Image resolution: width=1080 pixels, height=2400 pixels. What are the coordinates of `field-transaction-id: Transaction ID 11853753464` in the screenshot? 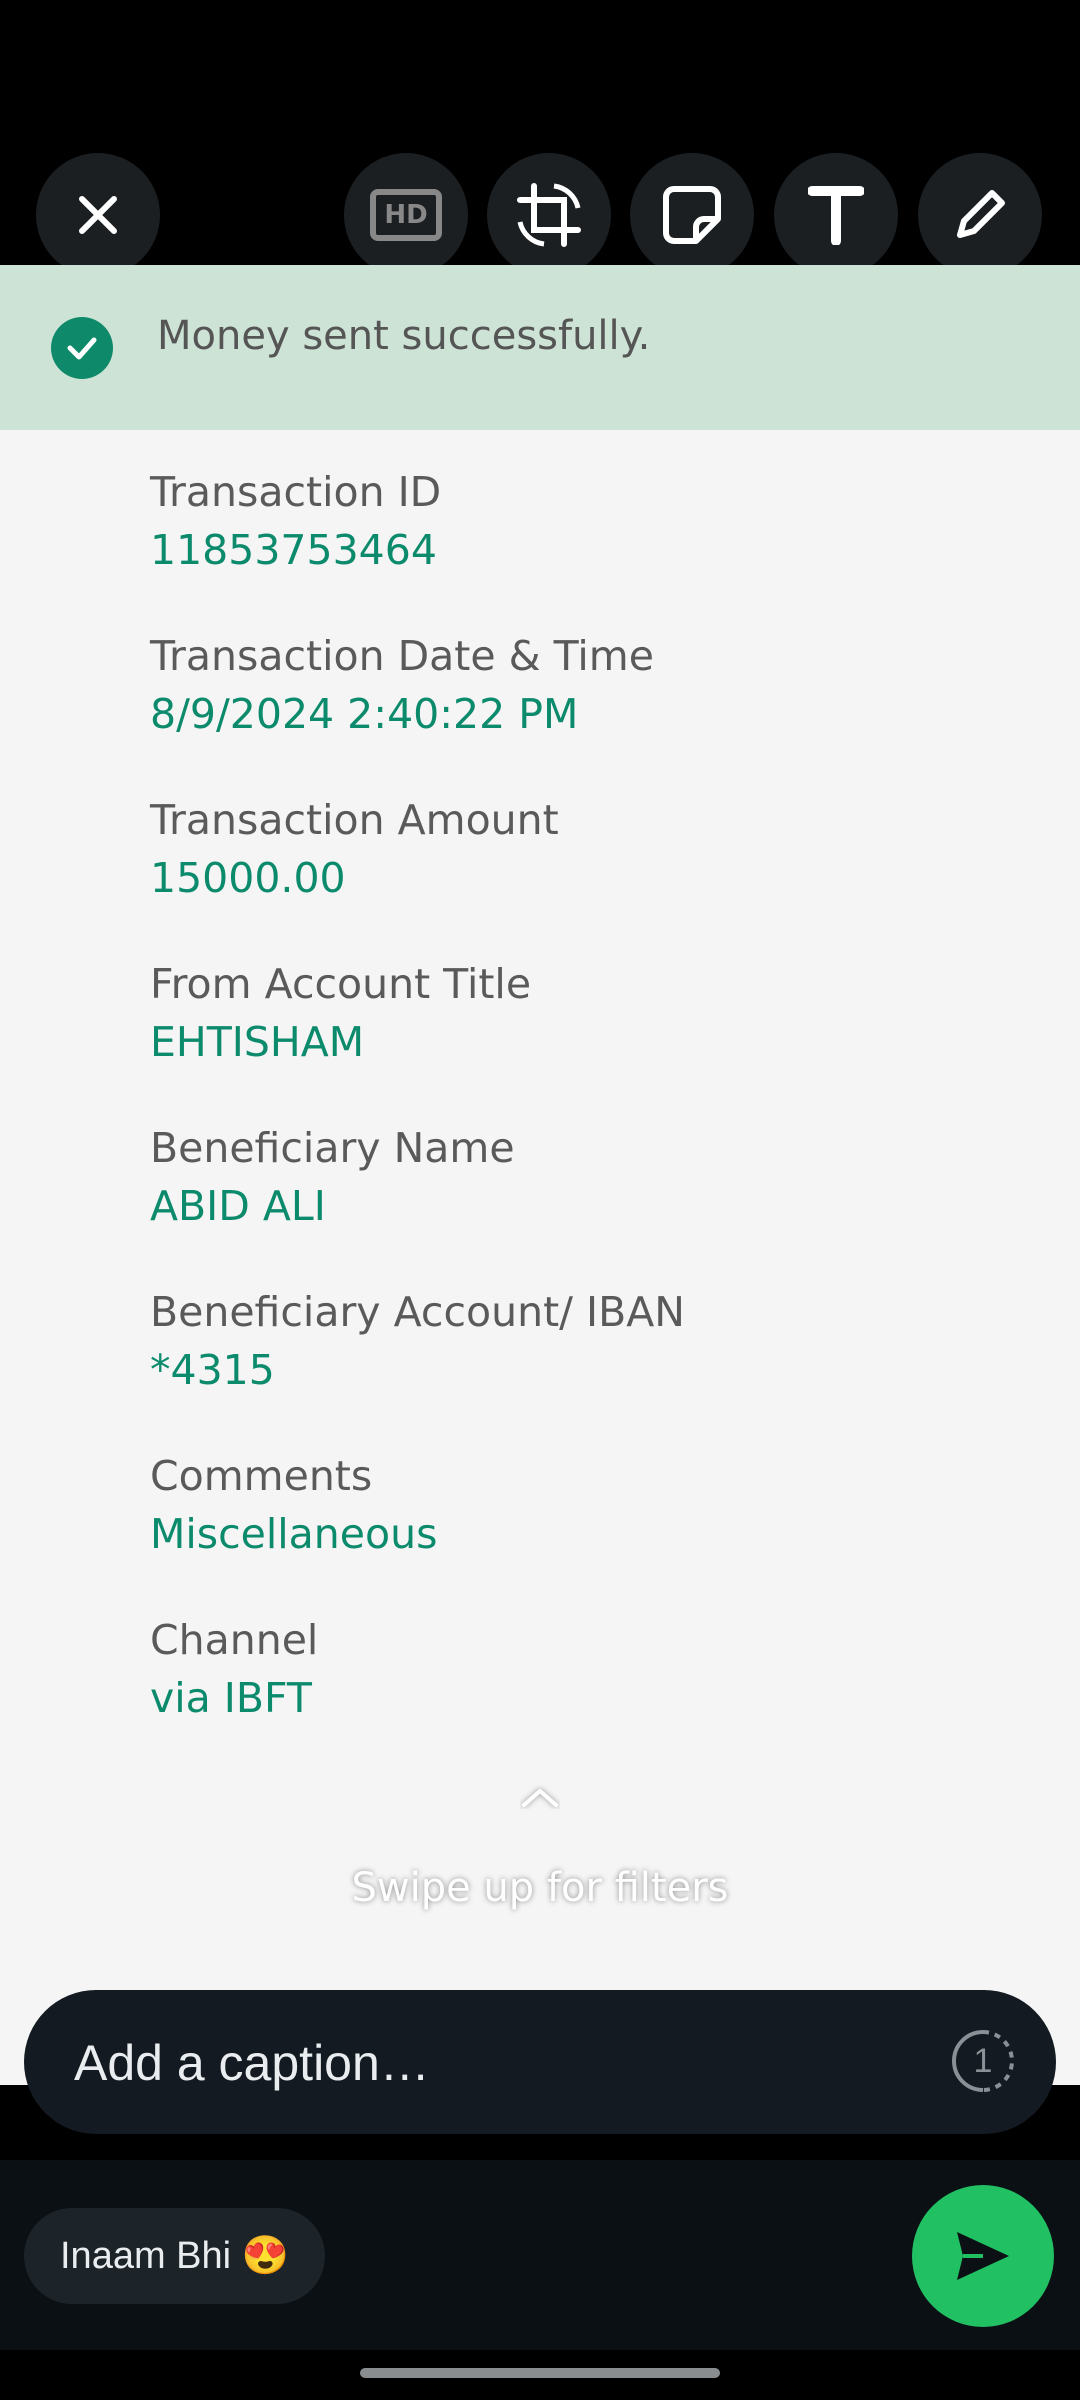 It's located at (295, 521).